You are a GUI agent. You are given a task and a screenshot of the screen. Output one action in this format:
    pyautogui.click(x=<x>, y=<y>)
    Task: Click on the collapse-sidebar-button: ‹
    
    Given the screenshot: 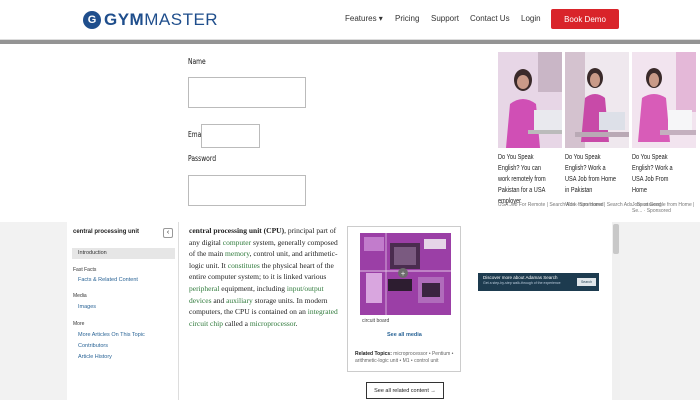 What is the action you would take?
    pyautogui.click(x=168, y=233)
    